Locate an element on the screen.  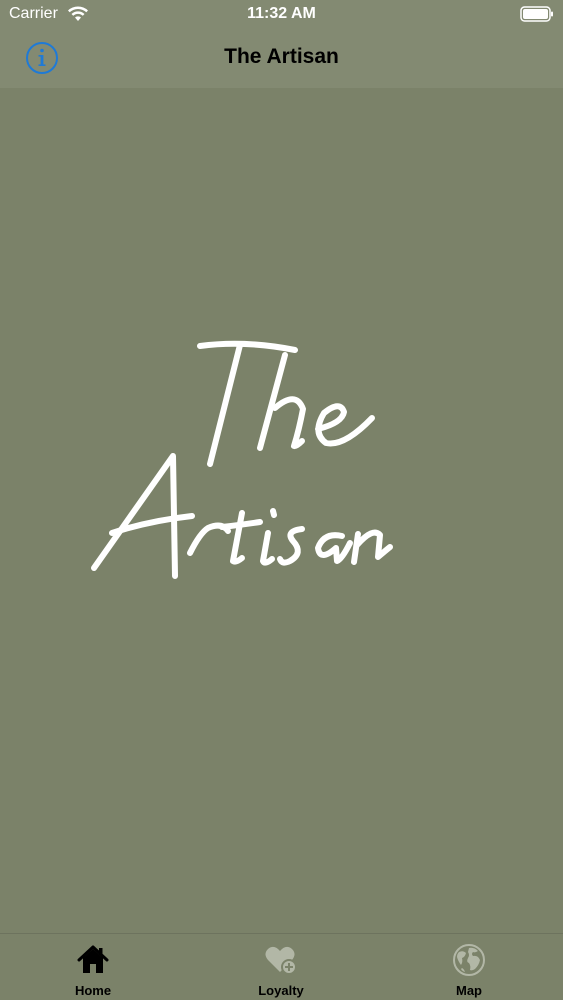
tab-bar: Home Loyalty Map is located at coordinates (281, 966).